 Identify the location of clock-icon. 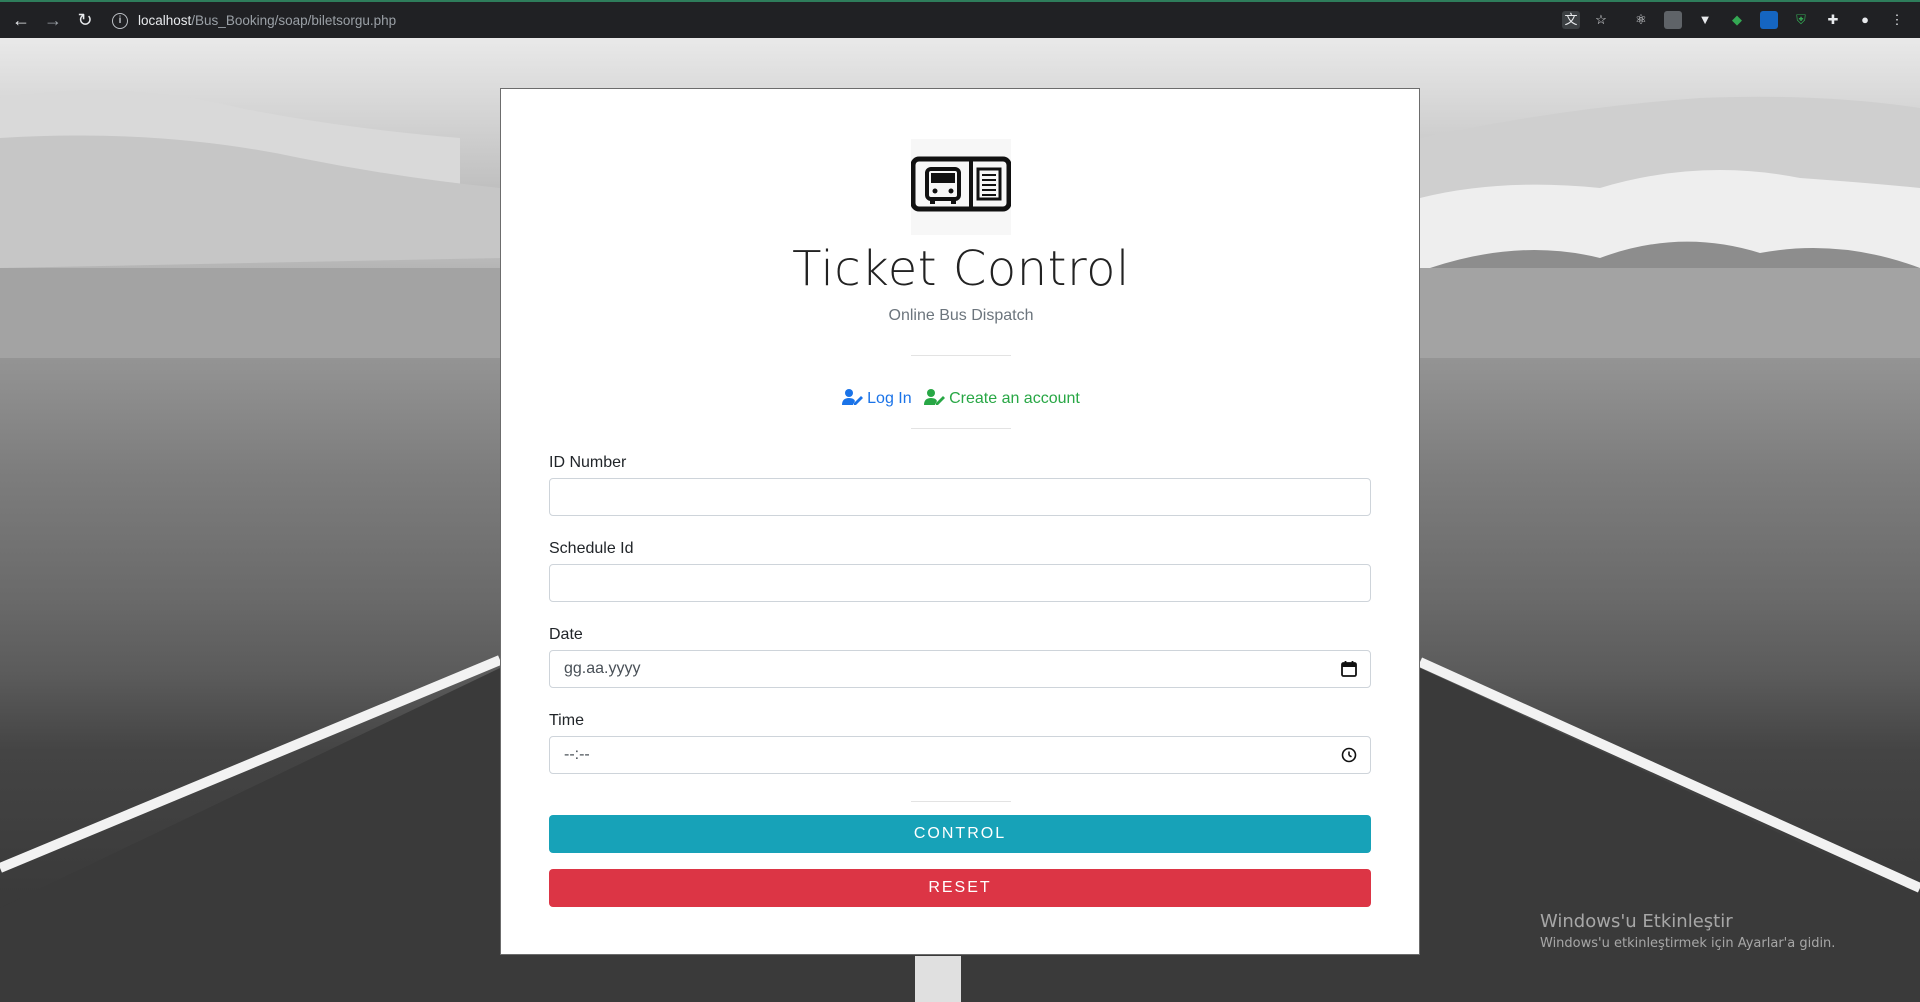
(1349, 755).